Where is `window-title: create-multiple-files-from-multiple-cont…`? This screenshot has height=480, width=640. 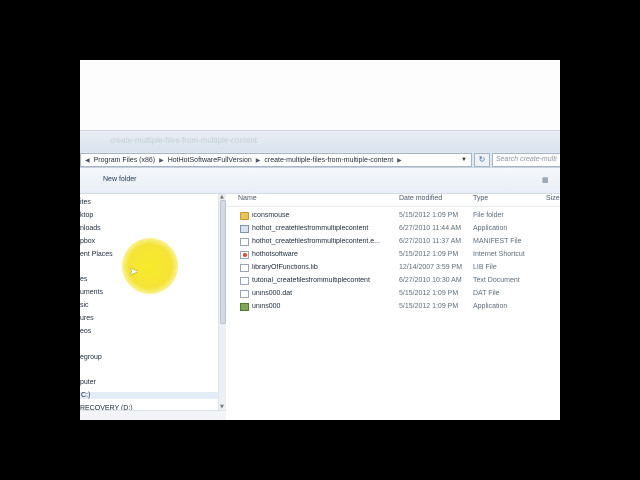 window-title: create-multiple-files-from-multiple-cont… is located at coordinates (184, 140).